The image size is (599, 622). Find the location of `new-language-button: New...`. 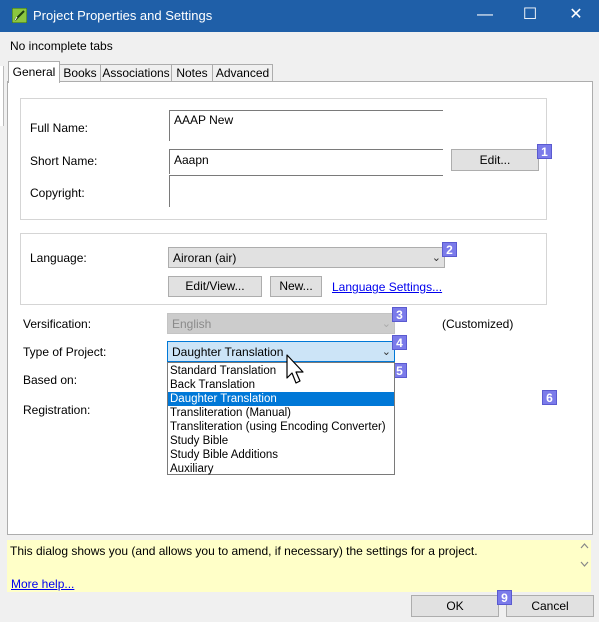

new-language-button: New... is located at coordinates (296, 286).